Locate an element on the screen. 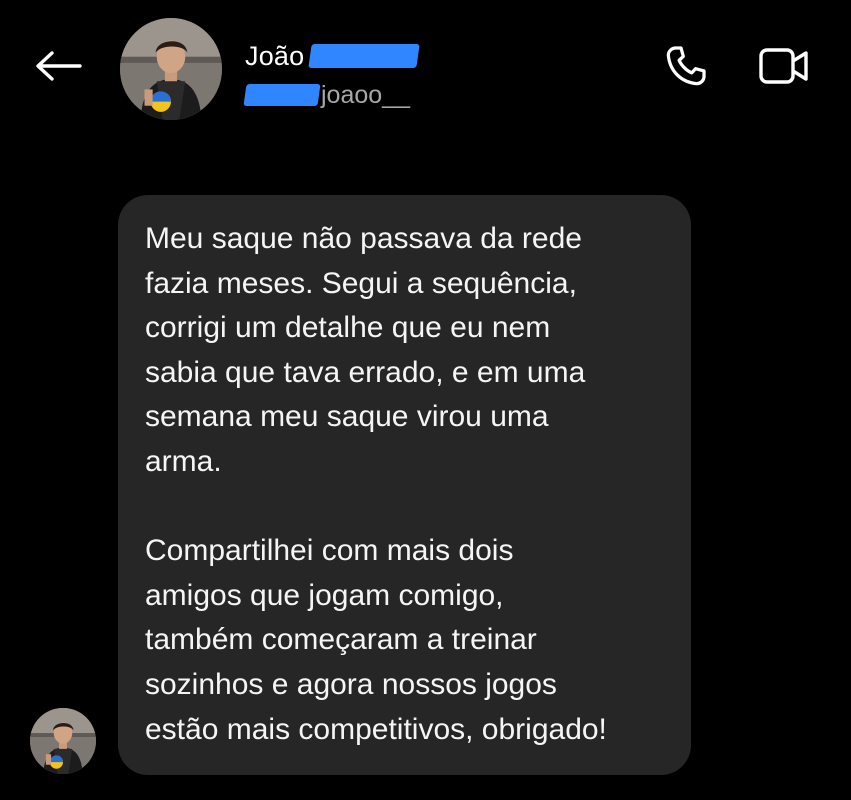 The height and width of the screenshot is (800, 851). sender-avatar is located at coordinates (63, 741).